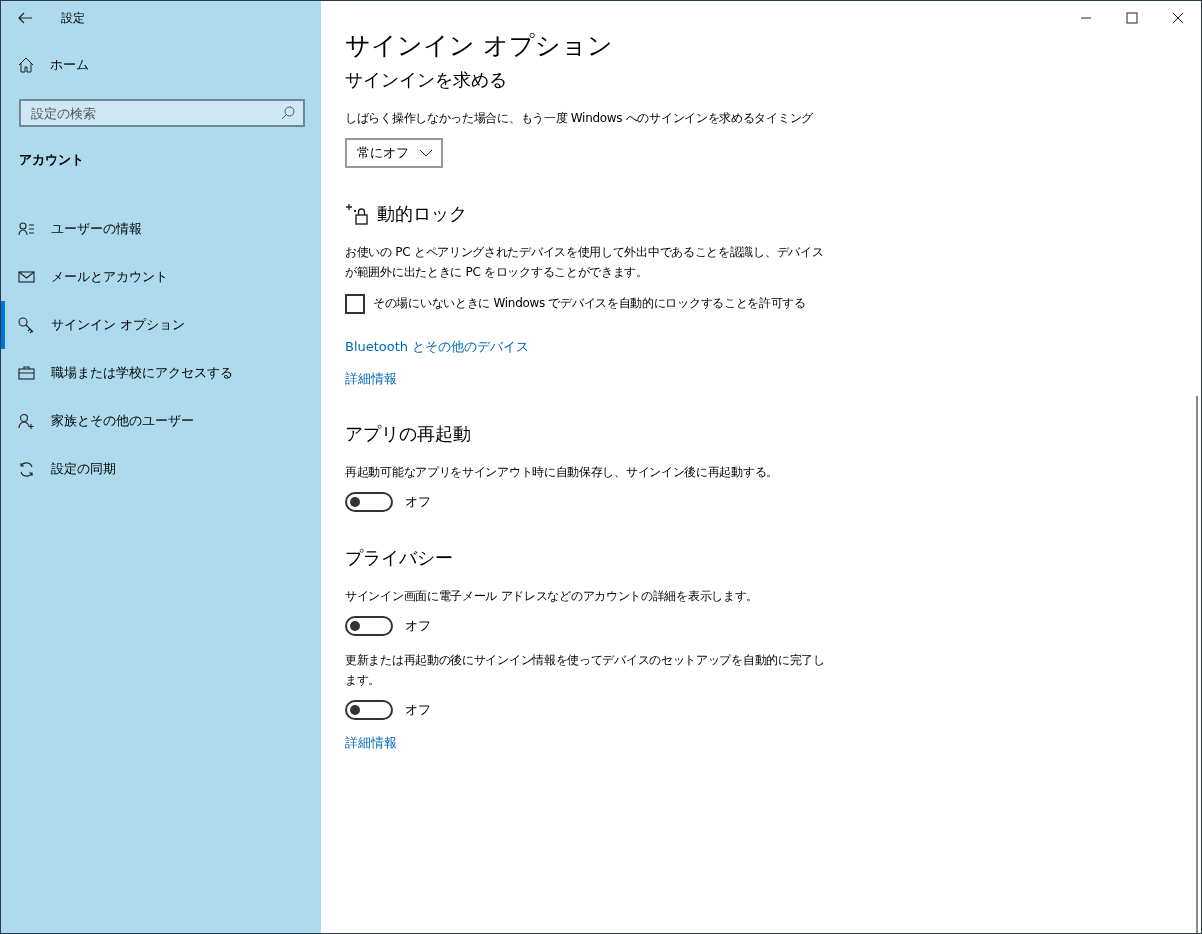 The image size is (1202, 934). I want to click on scrollbar, so click(1197, 664).